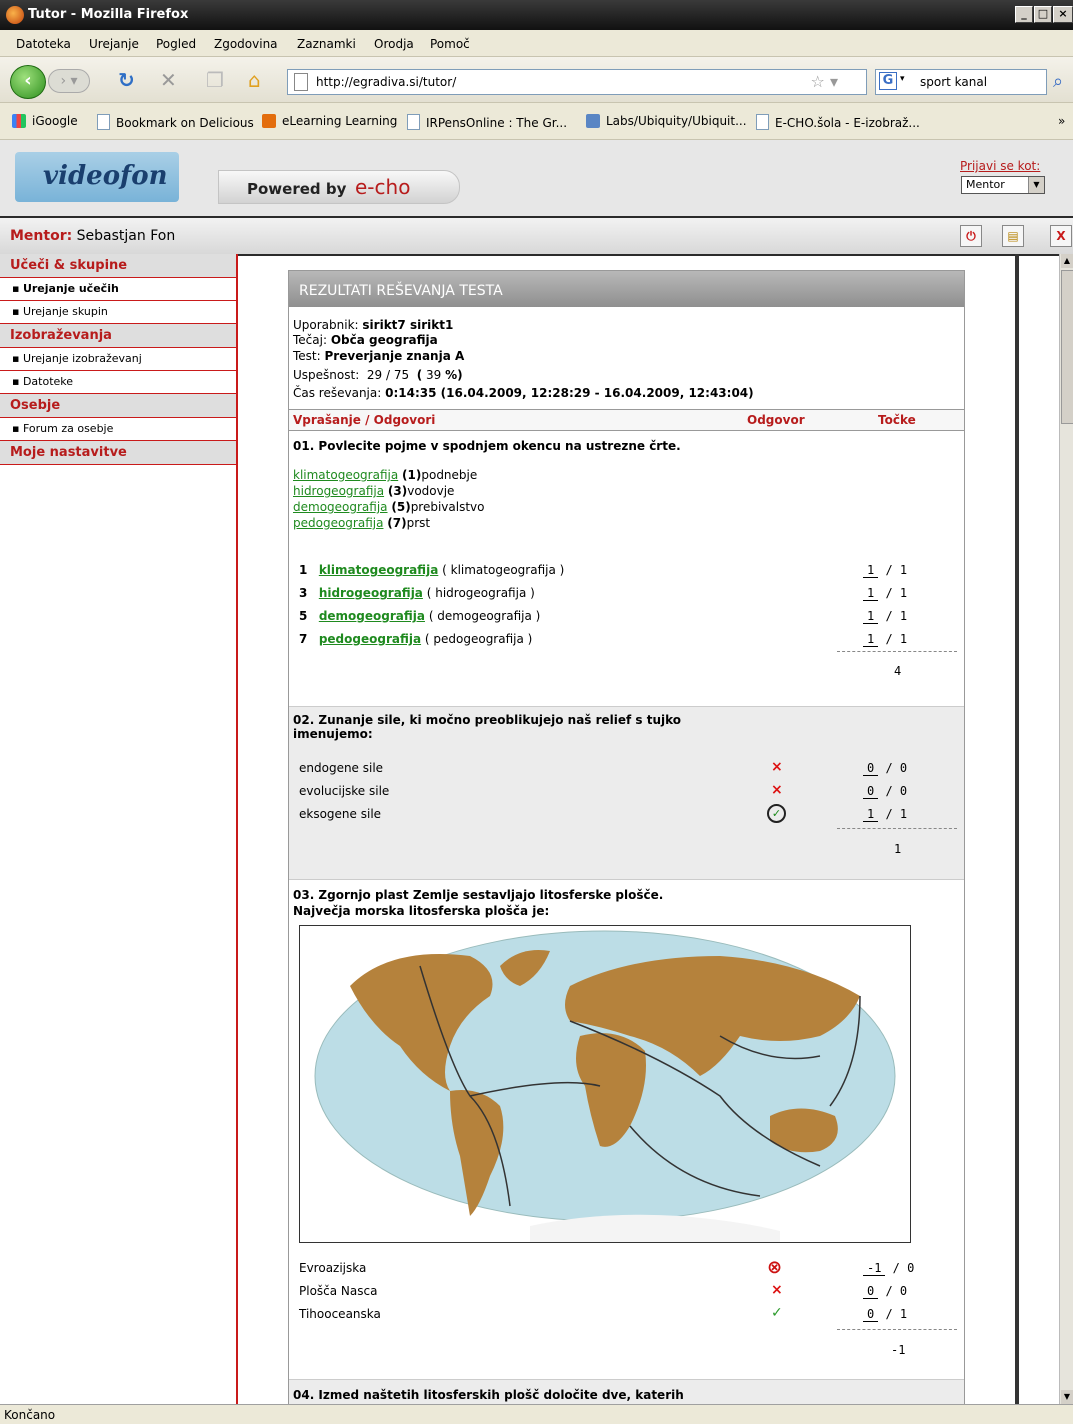 The height and width of the screenshot is (1424, 1073). I want to click on menu-file: Datoteka, so click(43, 44).